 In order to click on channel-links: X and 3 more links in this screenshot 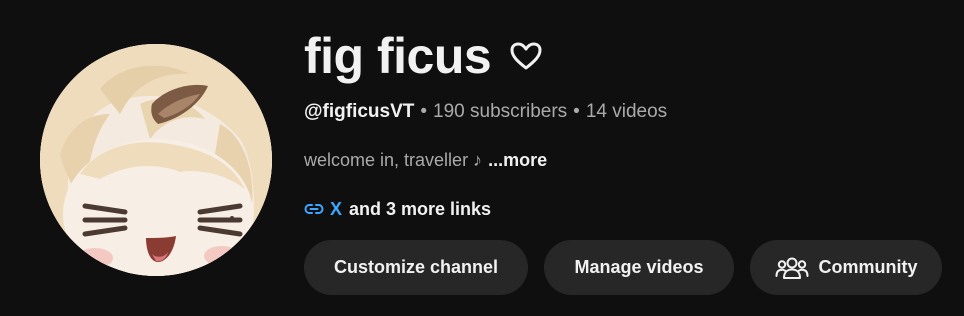, I will do `click(397, 209)`.